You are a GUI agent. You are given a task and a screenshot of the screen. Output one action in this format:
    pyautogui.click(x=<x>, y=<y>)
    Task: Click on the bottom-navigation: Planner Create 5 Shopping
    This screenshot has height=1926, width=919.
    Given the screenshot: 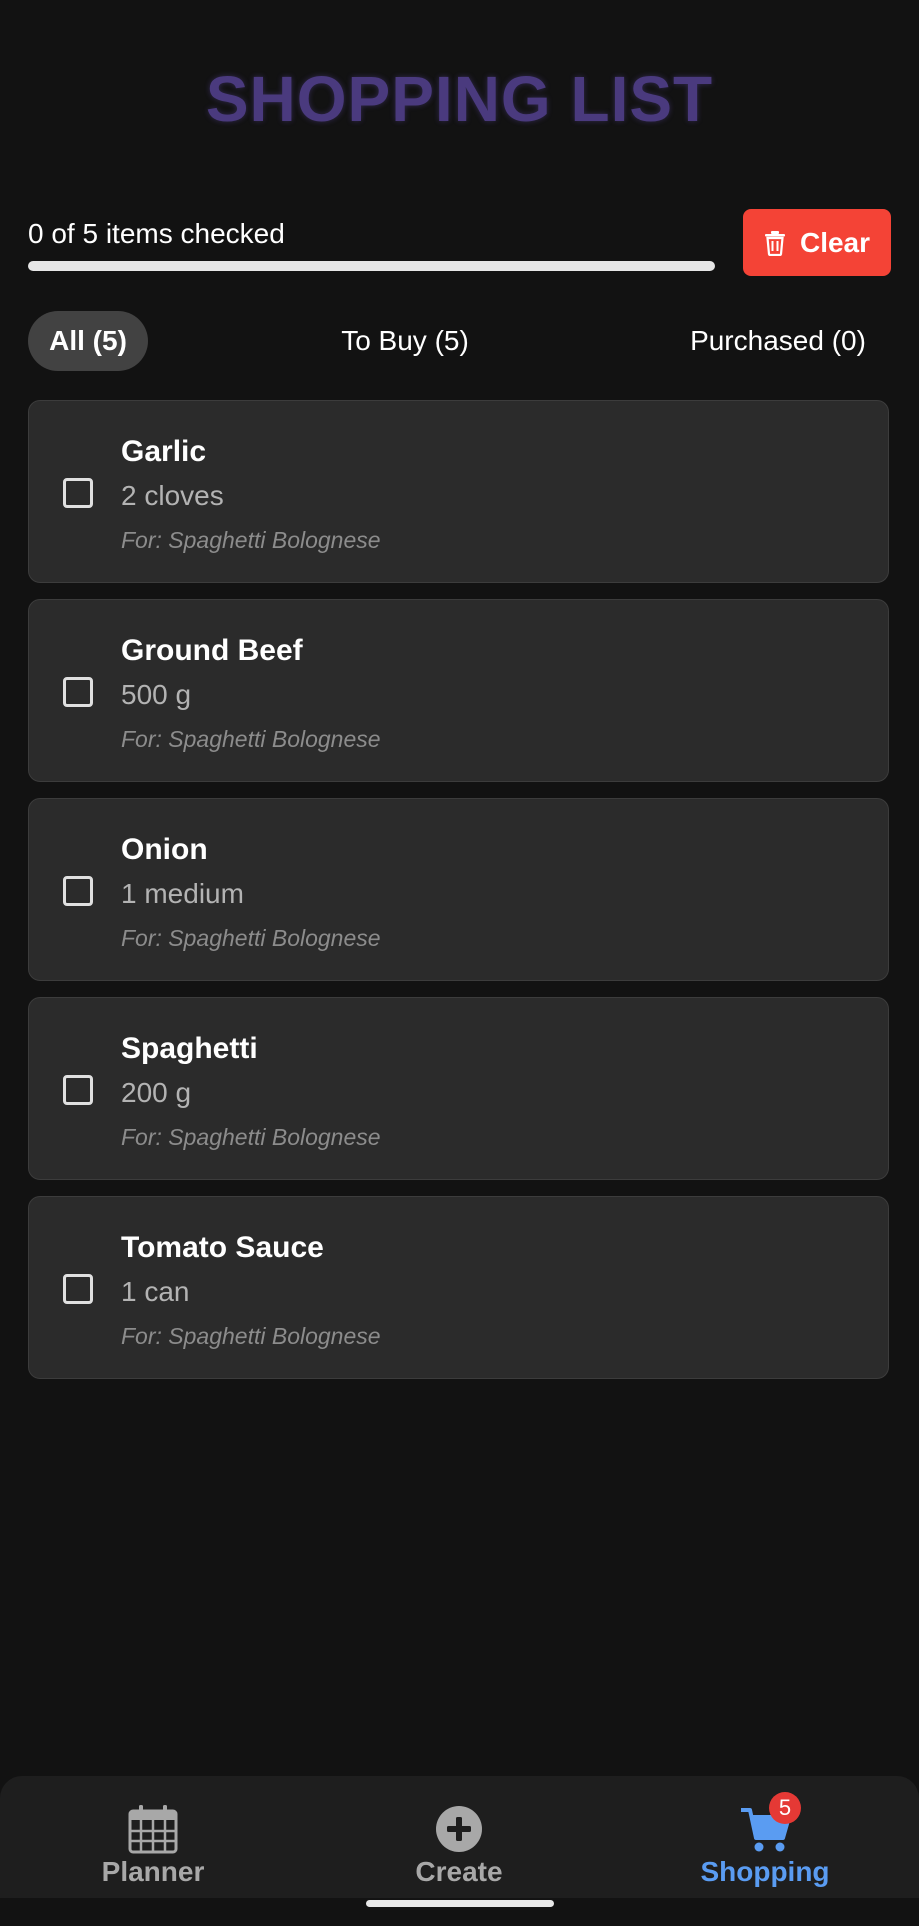 What is the action you would take?
    pyautogui.click(x=459, y=1837)
    